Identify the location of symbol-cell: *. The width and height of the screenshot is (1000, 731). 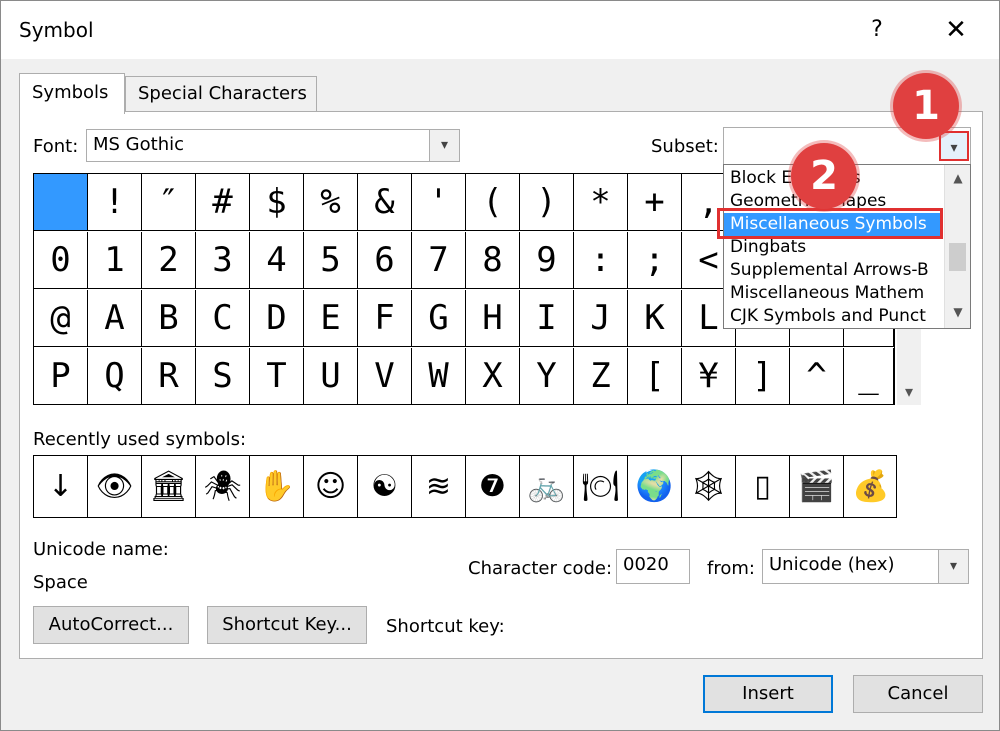
(601, 202).